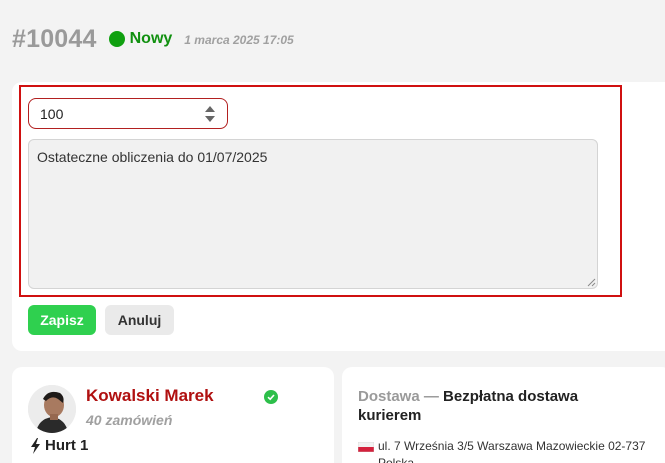  What do you see at coordinates (210, 114) in the screenshot?
I see `spinner-icon` at bounding box center [210, 114].